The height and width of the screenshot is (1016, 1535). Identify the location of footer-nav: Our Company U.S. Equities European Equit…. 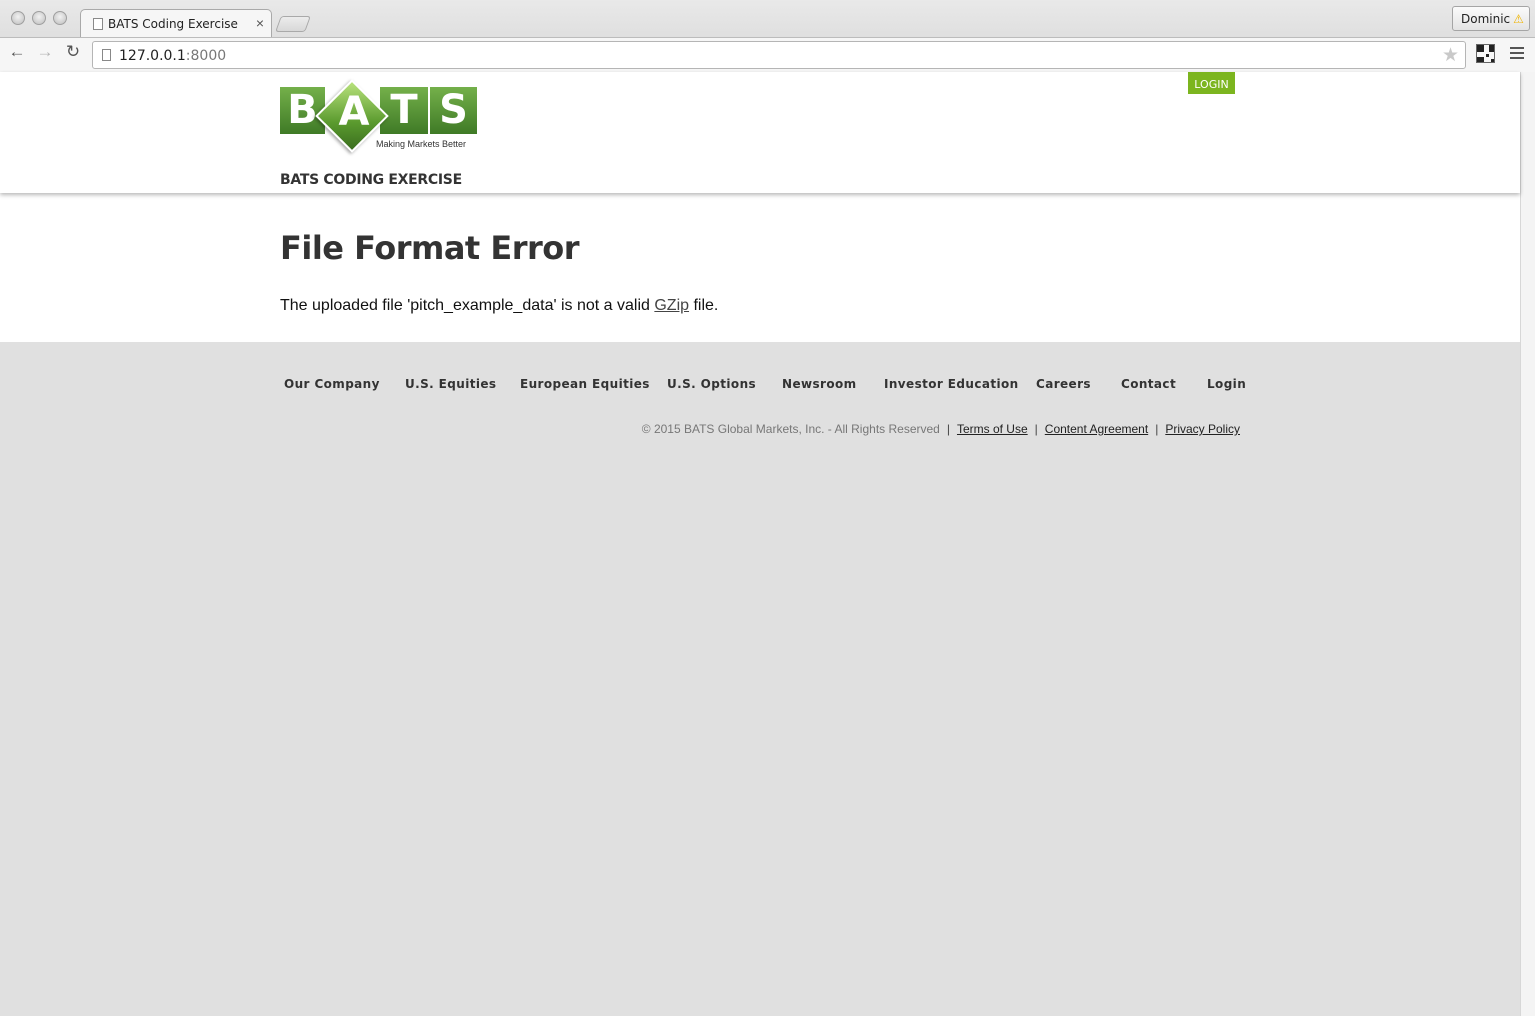
(760, 387).